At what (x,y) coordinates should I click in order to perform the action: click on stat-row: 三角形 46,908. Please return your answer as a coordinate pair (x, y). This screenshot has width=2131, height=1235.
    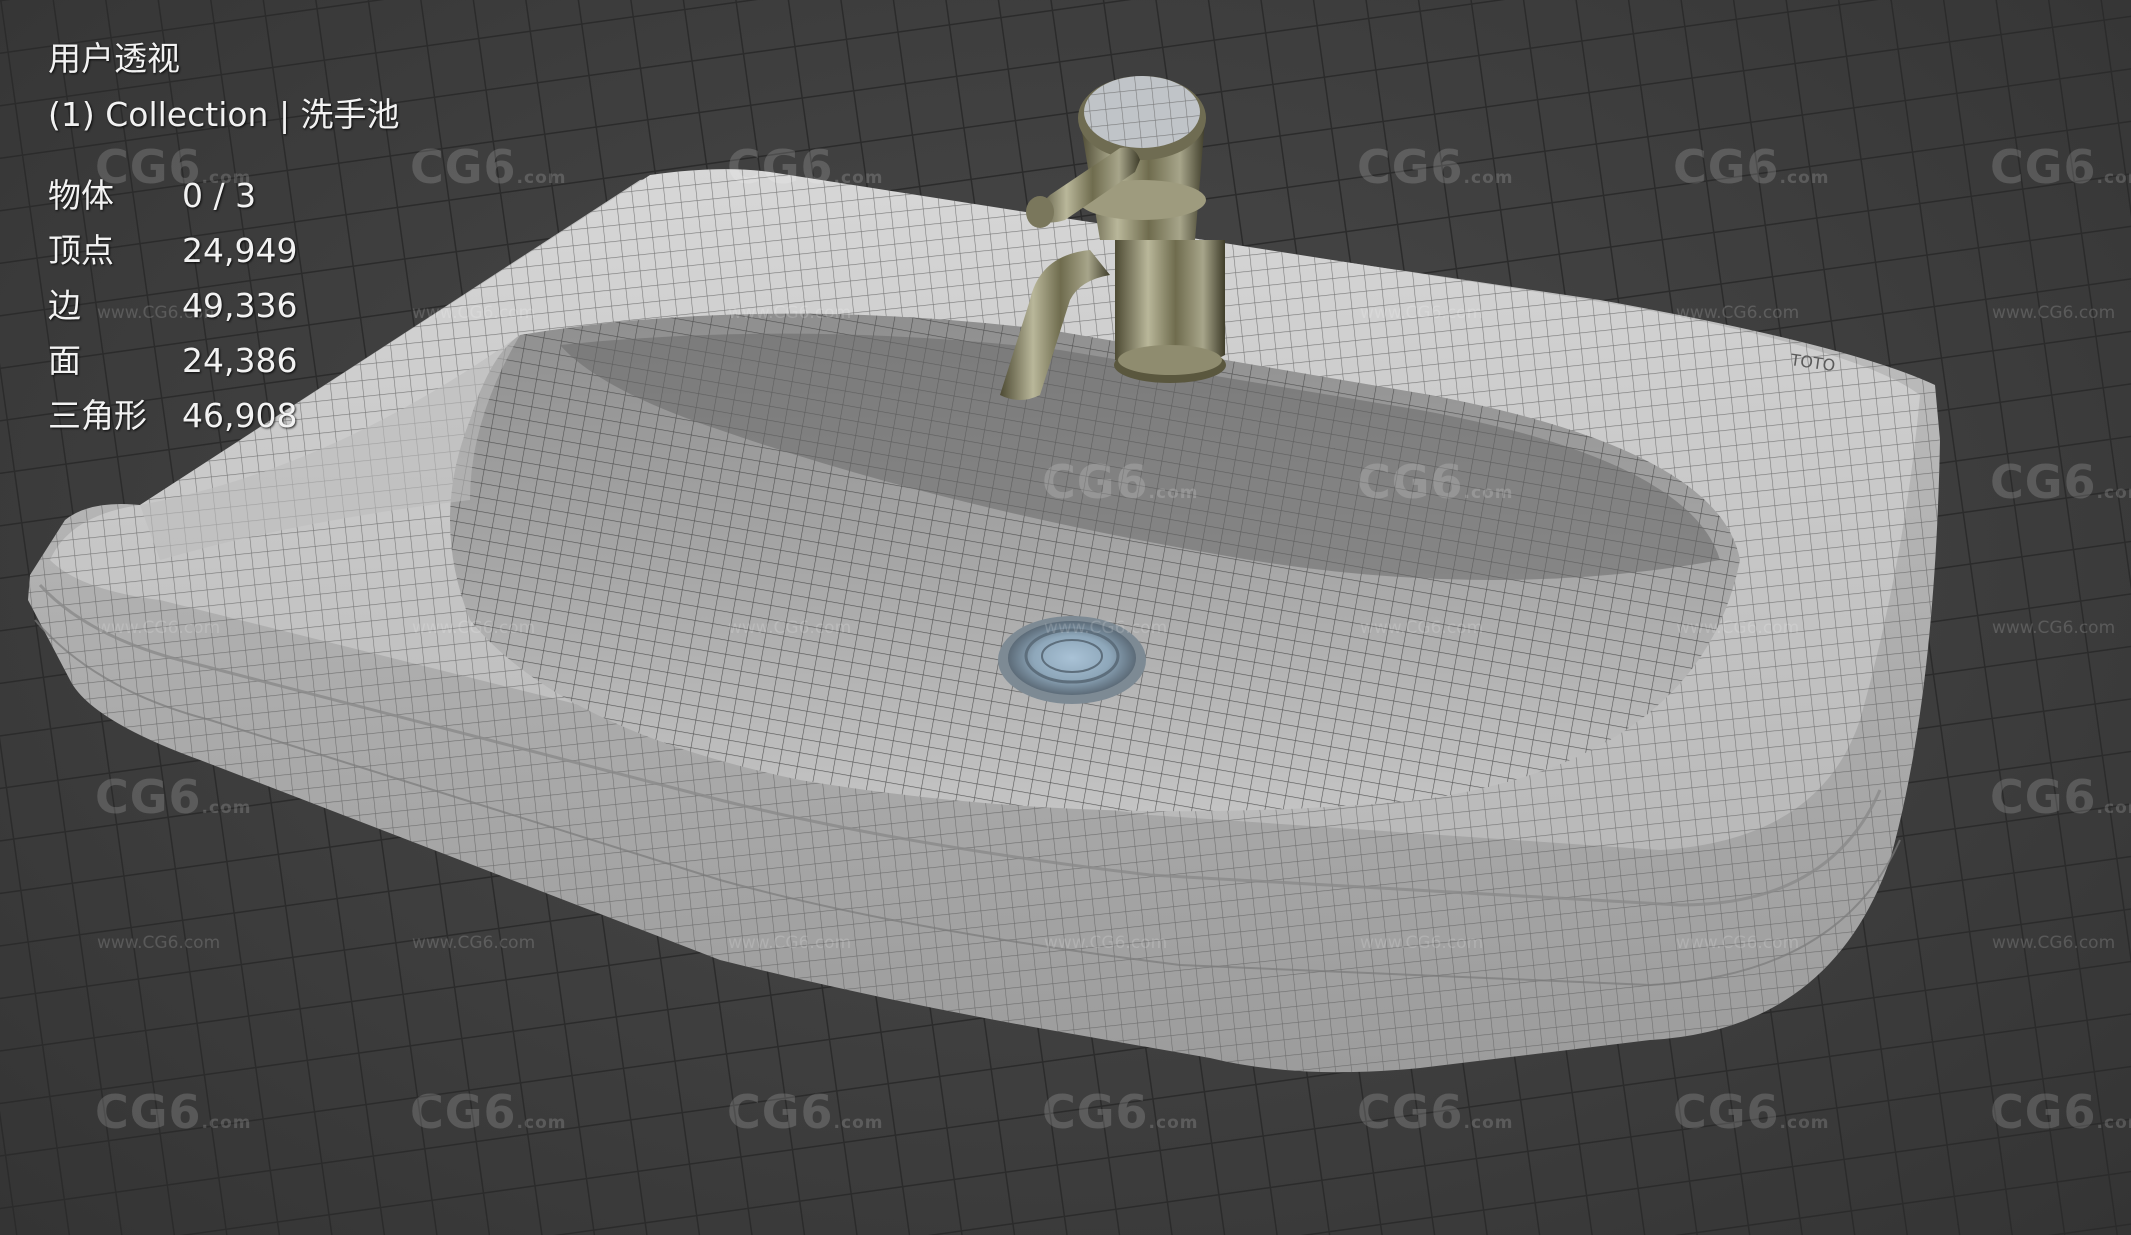
    Looking at the image, I should click on (224, 415).